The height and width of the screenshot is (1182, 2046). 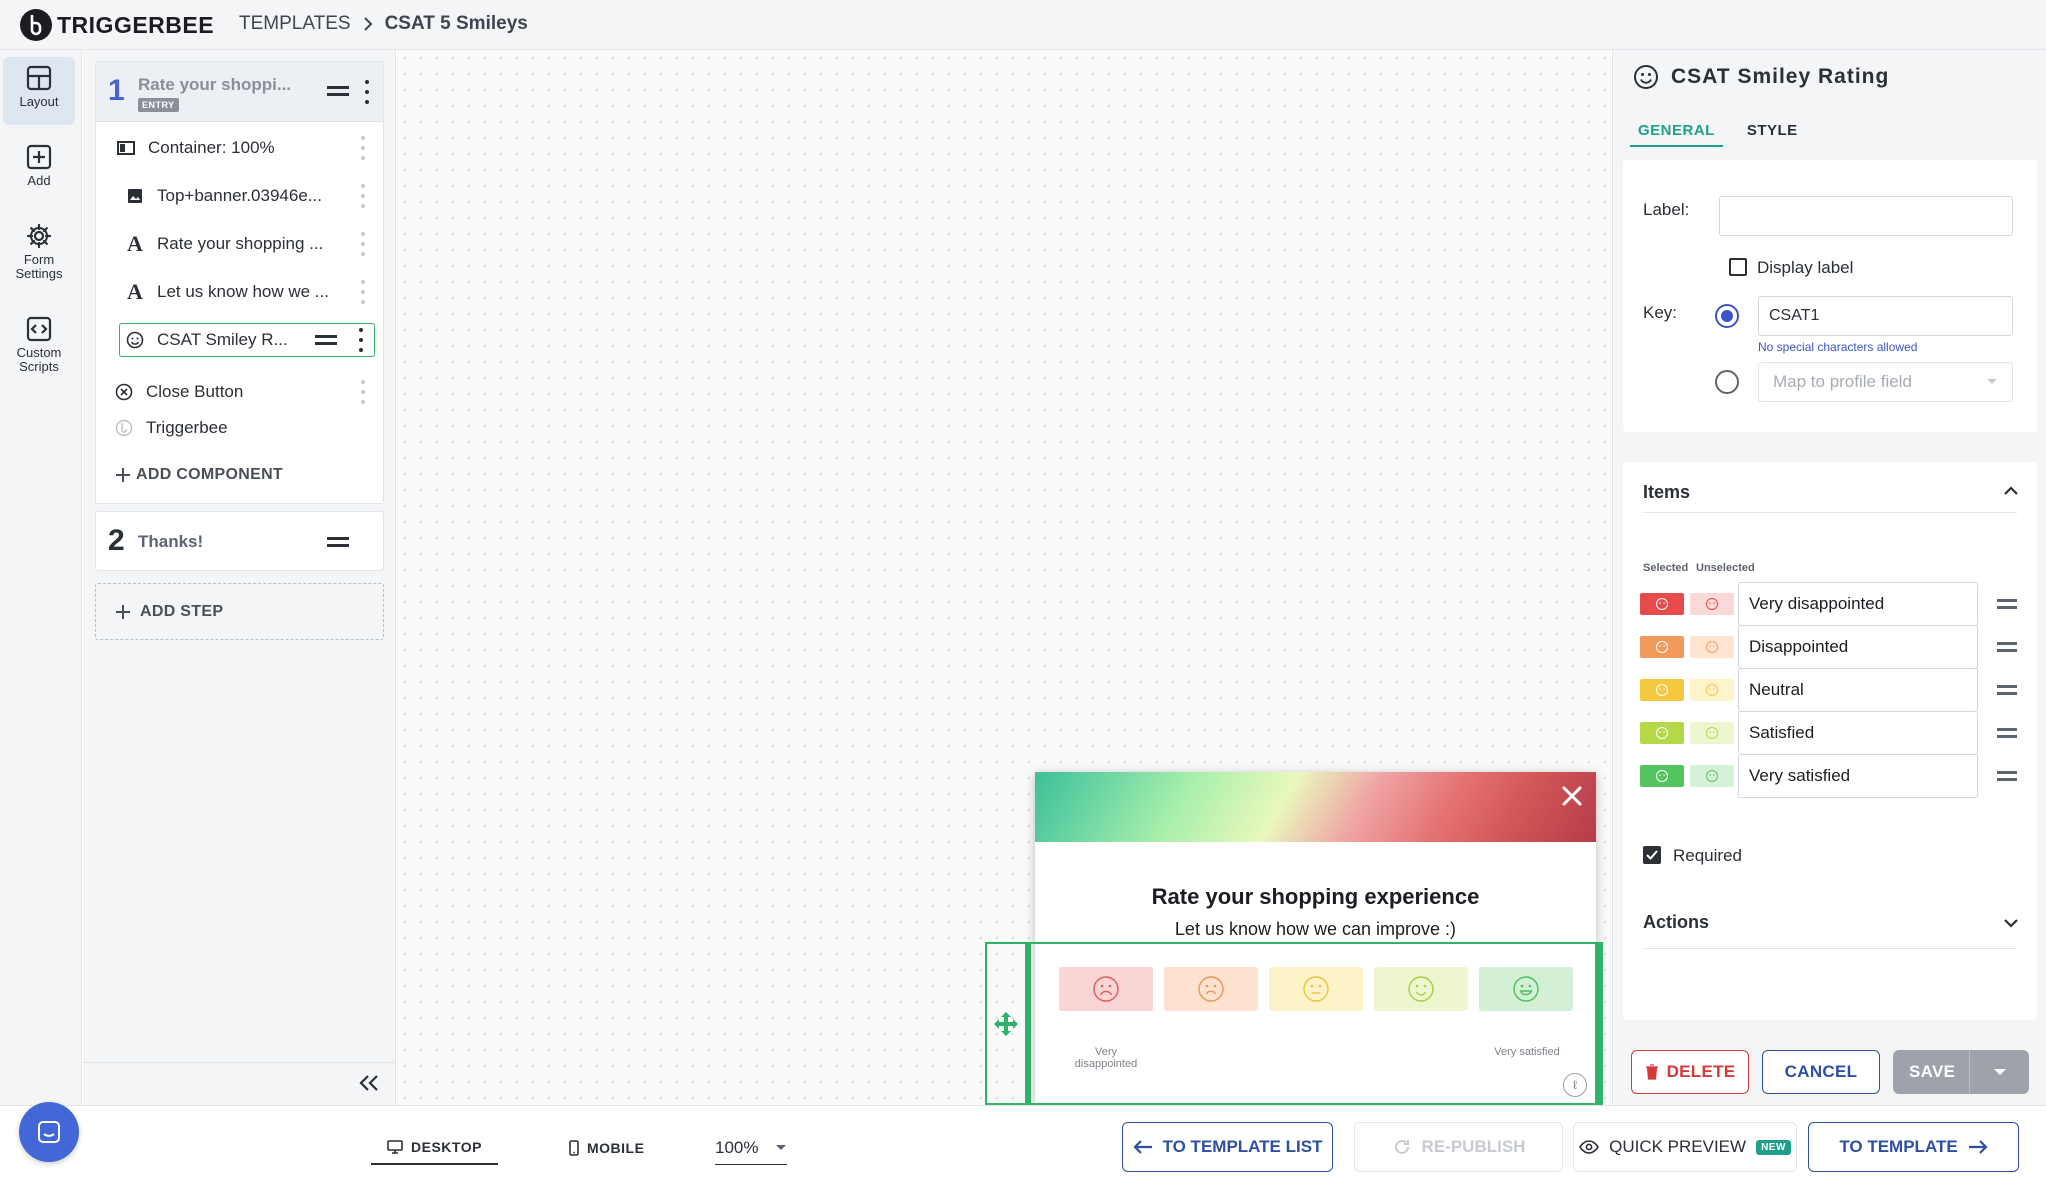 I want to click on csat-smiley-block-selected: Very disappointed Very satisfied ℓ, so click(x=1294, y=1023).